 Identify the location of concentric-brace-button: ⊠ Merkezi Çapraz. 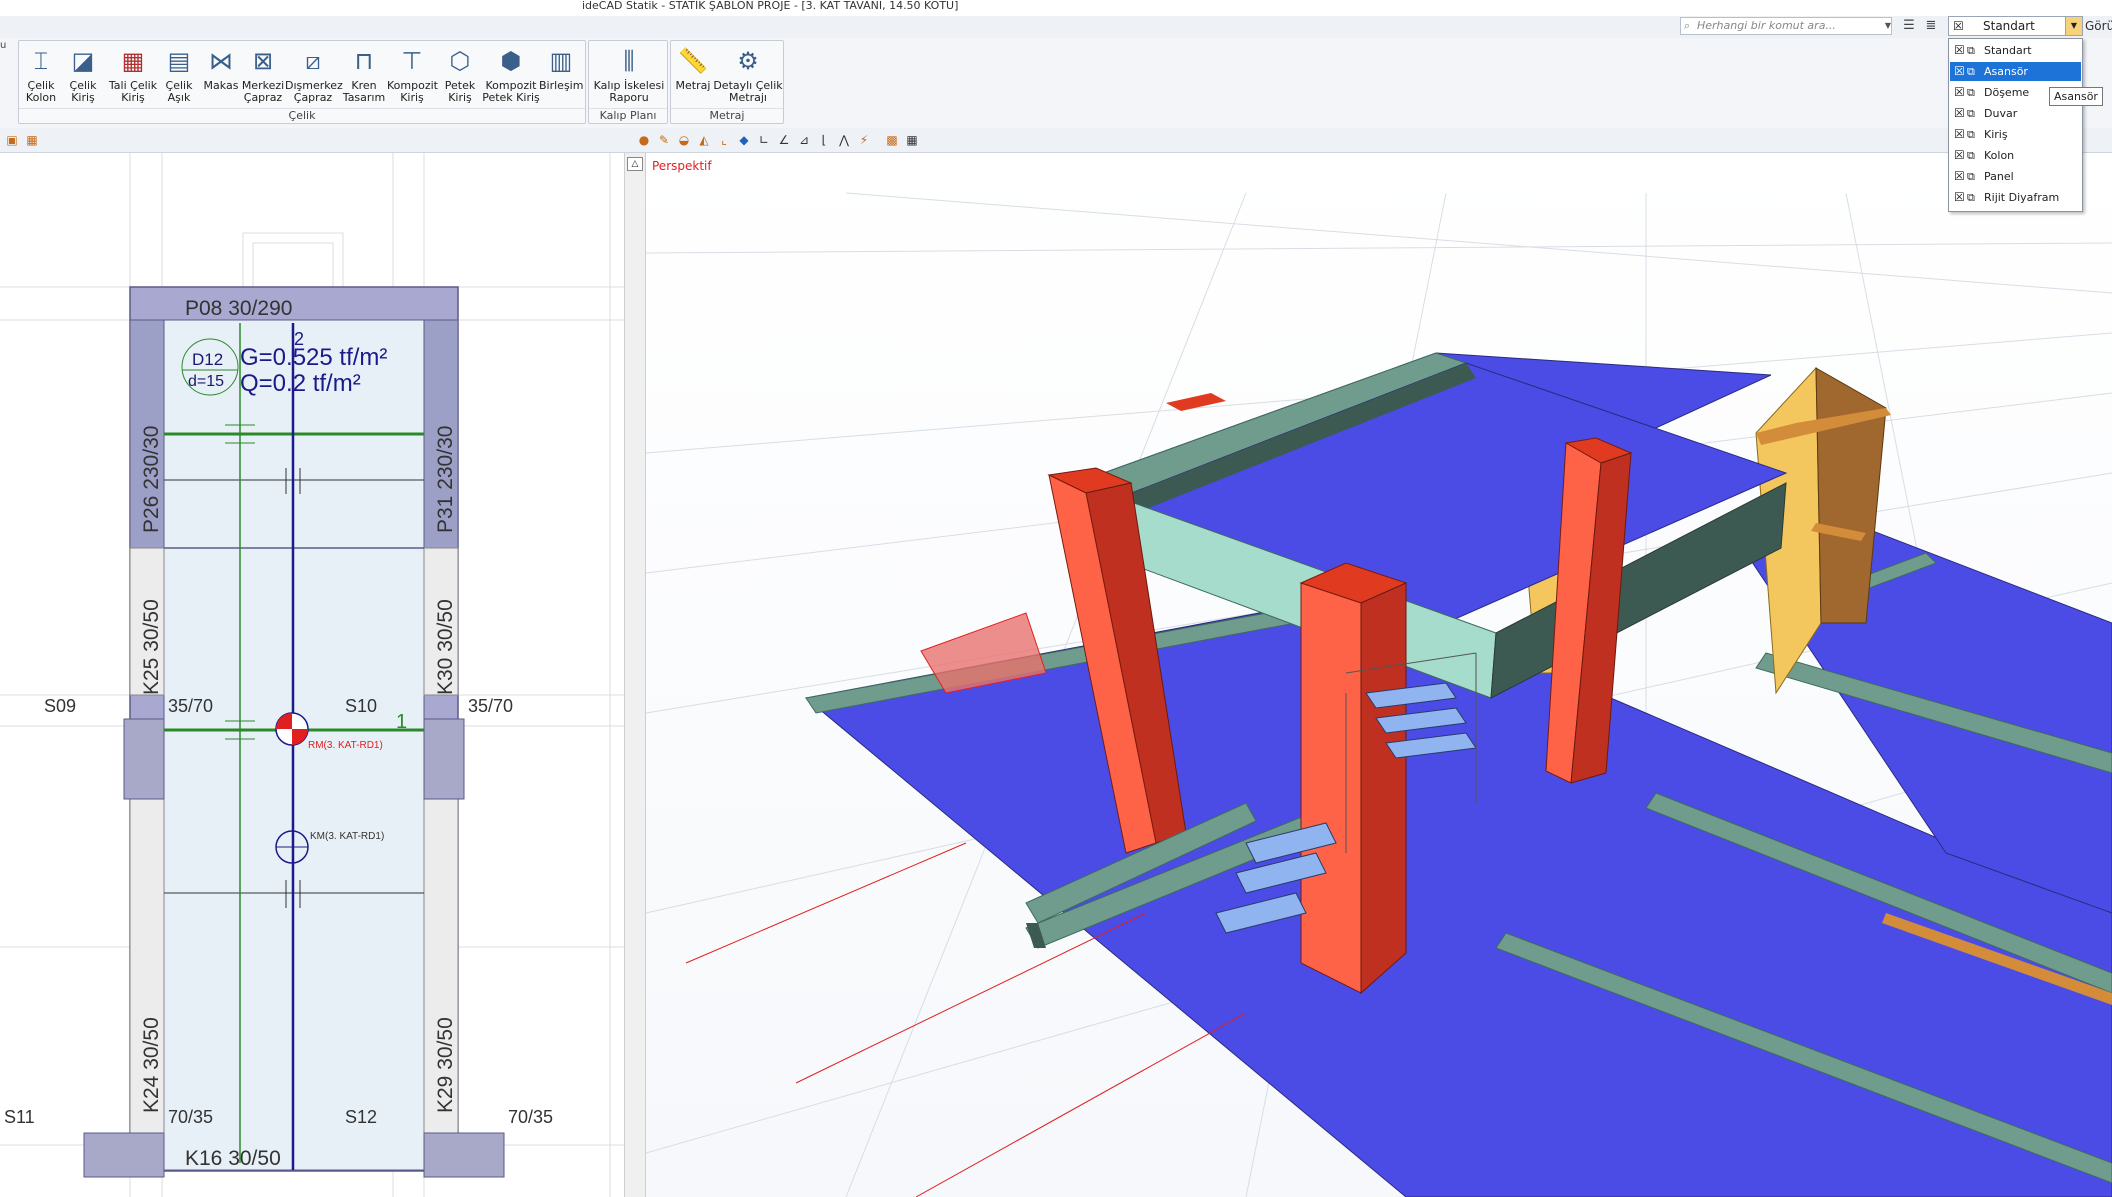
(263, 74).